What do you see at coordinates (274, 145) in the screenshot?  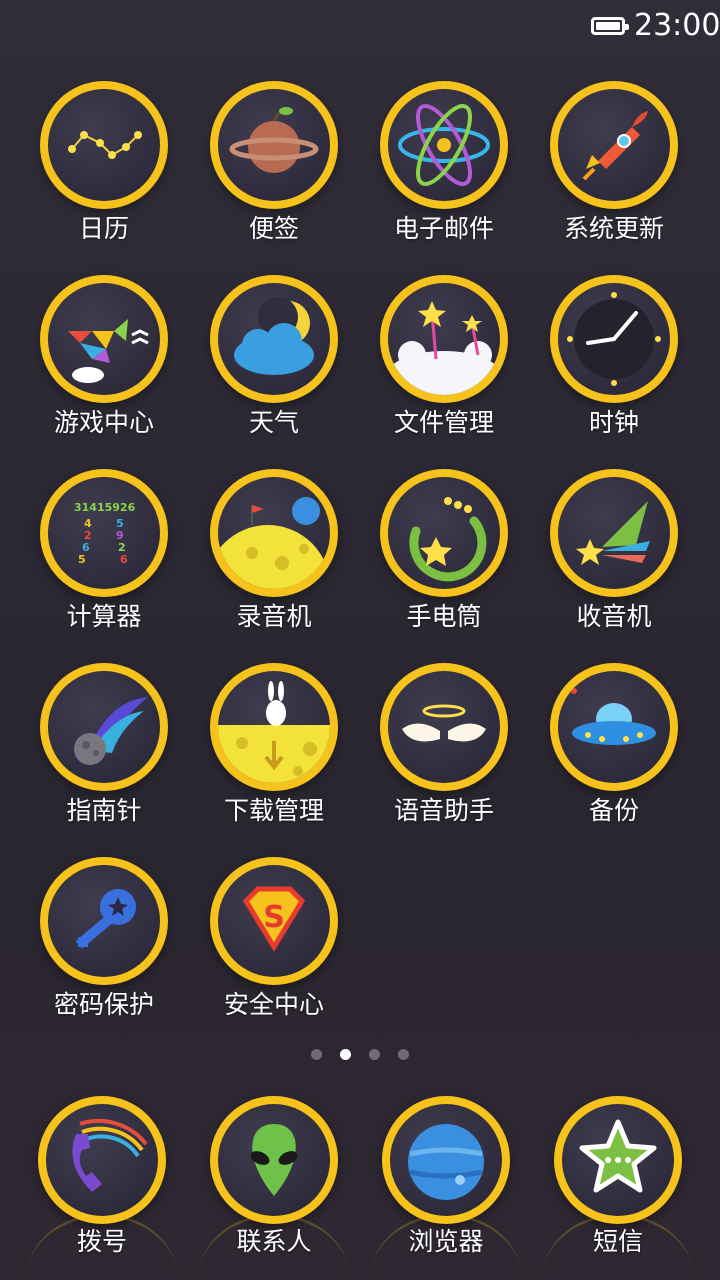 I see `planet-icon` at bounding box center [274, 145].